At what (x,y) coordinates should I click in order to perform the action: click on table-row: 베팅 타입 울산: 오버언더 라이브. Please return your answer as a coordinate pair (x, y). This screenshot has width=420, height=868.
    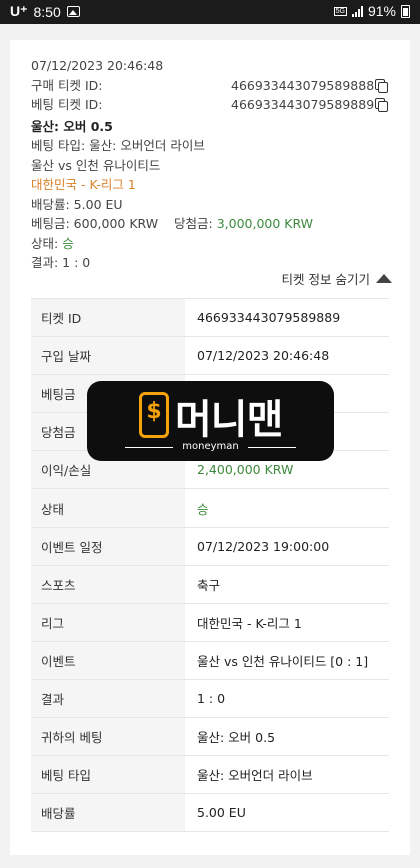
    Looking at the image, I should click on (210, 775).